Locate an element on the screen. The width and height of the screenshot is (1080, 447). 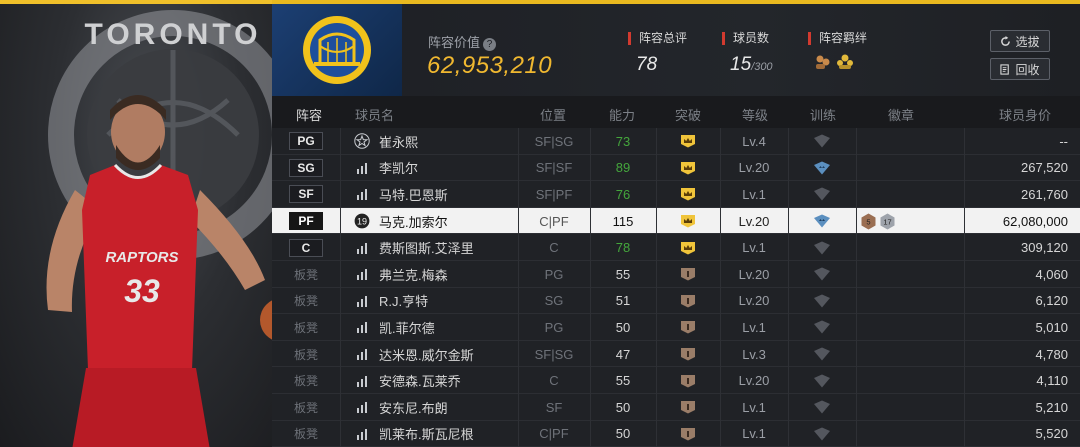
player-level: Lv.4 is located at coordinates (754, 141).